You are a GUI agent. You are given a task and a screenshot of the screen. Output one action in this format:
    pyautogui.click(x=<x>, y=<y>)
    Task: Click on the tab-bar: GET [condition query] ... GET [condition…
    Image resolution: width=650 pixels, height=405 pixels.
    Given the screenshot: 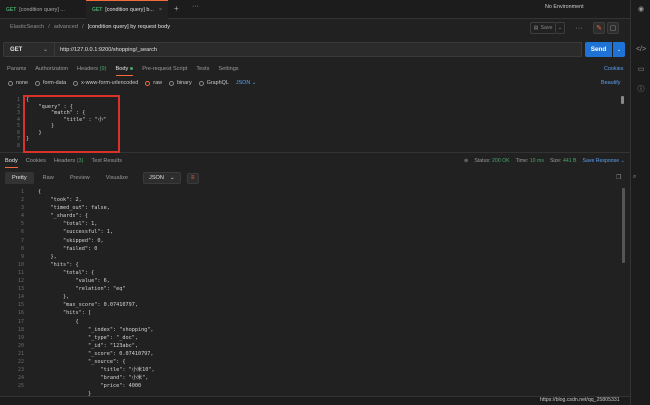 What is the action you would take?
    pyautogui.click(x=325, y=9)
    